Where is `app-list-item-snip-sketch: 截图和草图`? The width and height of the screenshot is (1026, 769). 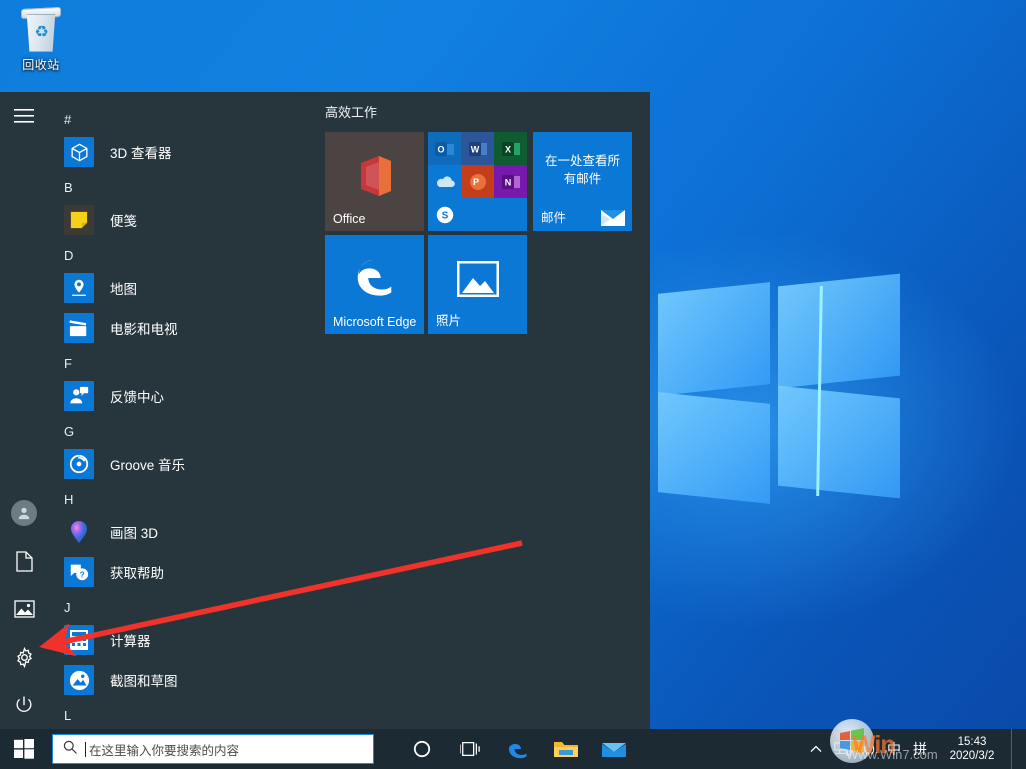
app-list-item-snip-sketch: 截图和草图 is located at coordinates (184, 680).